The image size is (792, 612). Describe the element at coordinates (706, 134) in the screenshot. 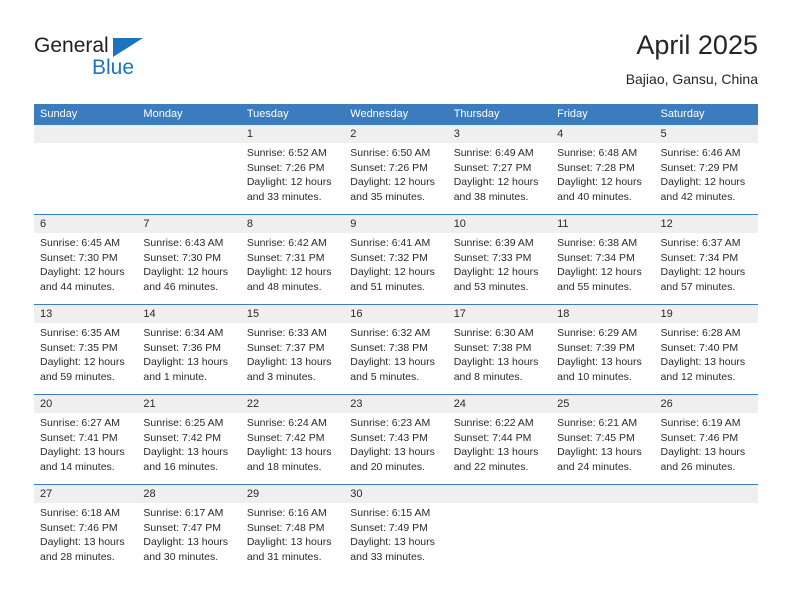

I see `day-number-5: 5` at that location.